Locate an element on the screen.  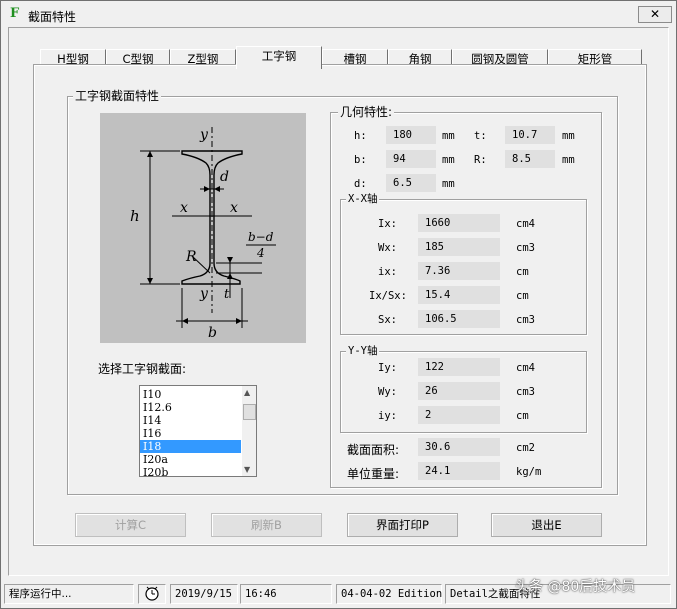
list-item: I10 is located at coordinates (190, 394).